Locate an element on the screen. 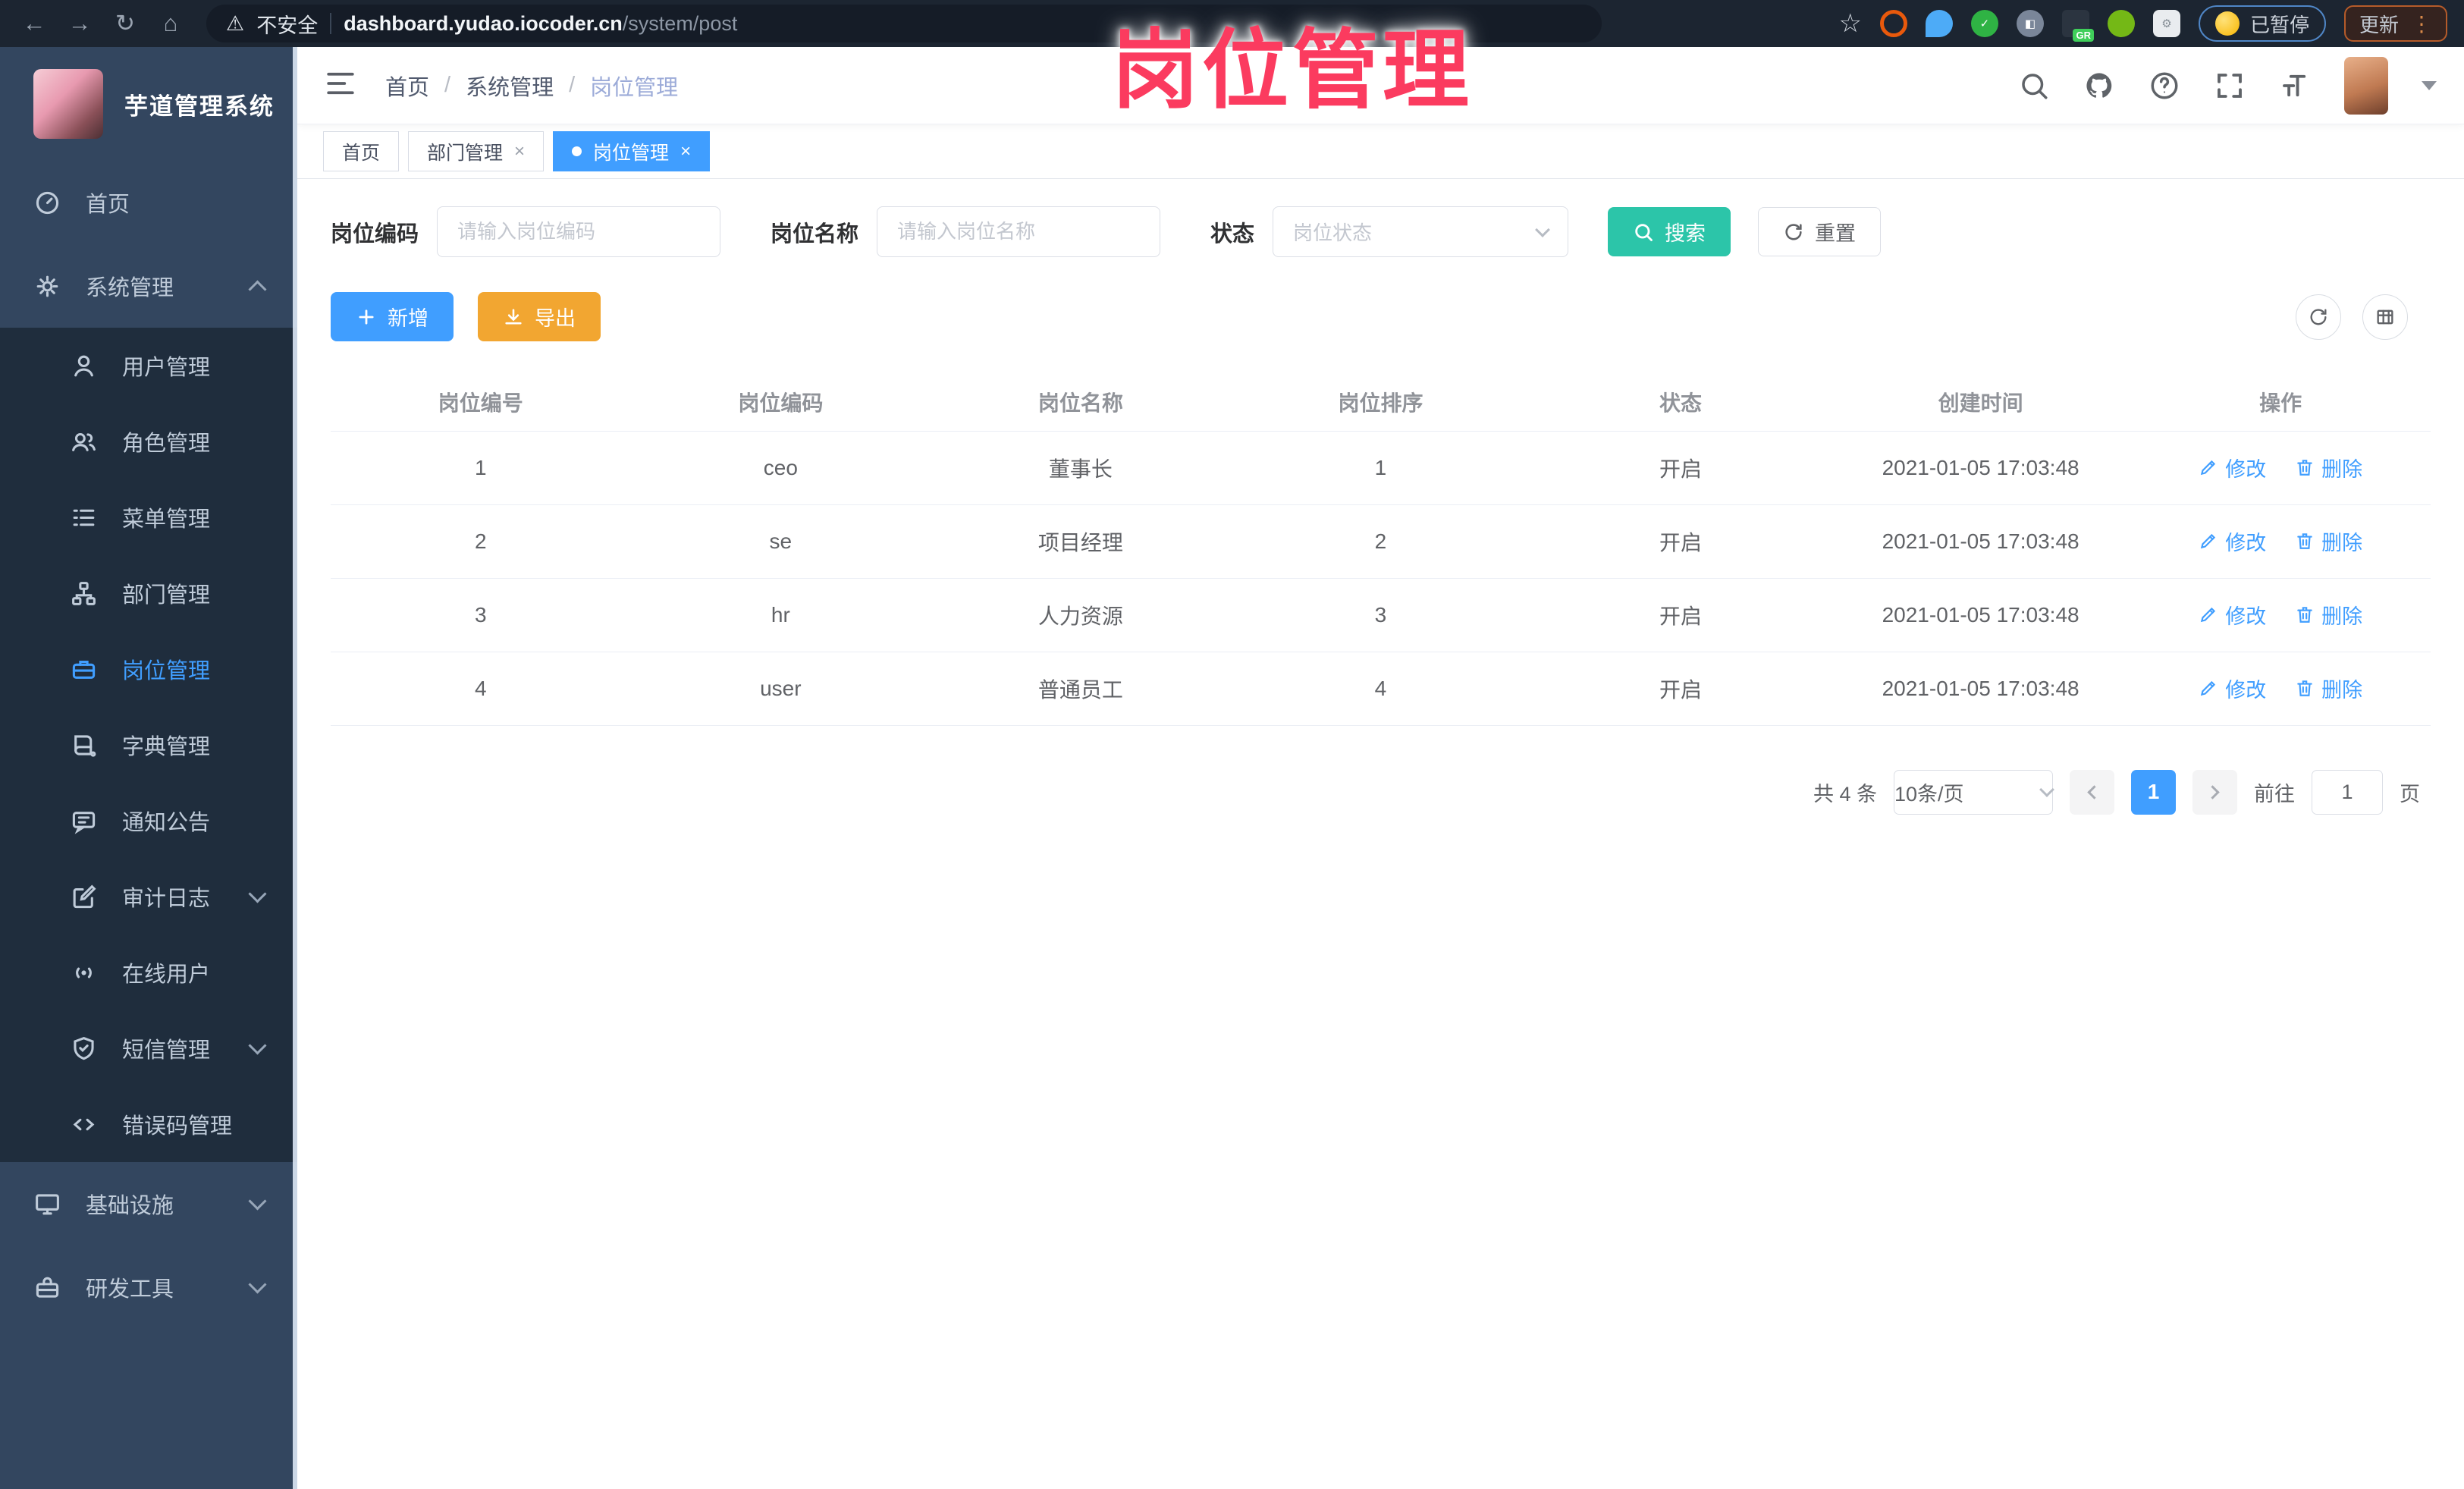  profile-paused-badge: 已暂停 is located at coordinates (2262, 23).